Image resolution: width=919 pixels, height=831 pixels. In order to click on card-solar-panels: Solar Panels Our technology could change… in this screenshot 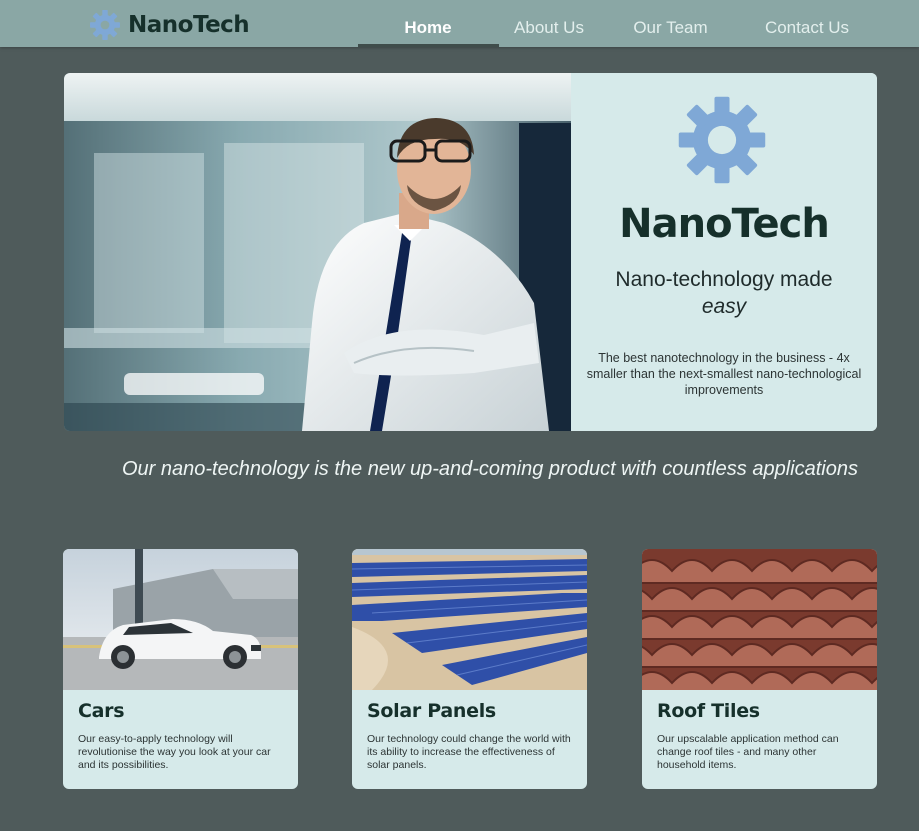, I will do `click(469, 669)`.